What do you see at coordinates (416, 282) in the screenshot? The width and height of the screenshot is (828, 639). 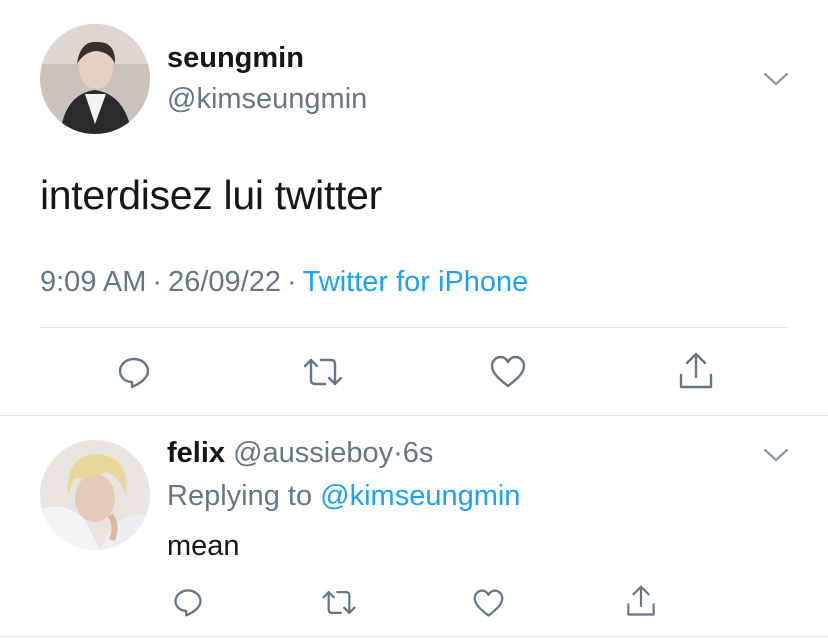 I see `tweet-source-link: Twitter for iPhone` at bounding box center [416, 282].